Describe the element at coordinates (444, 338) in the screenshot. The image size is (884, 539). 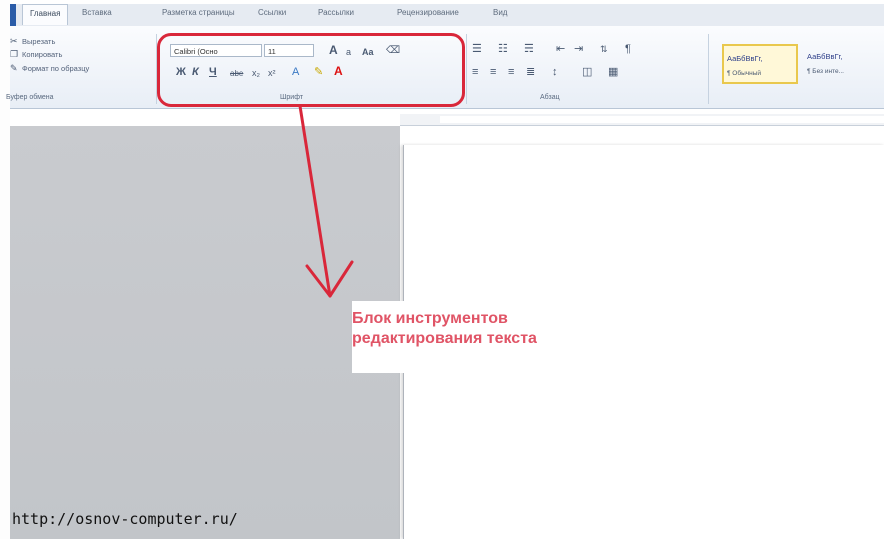
I see `annotation-line-2: редактирования текста` at that location.